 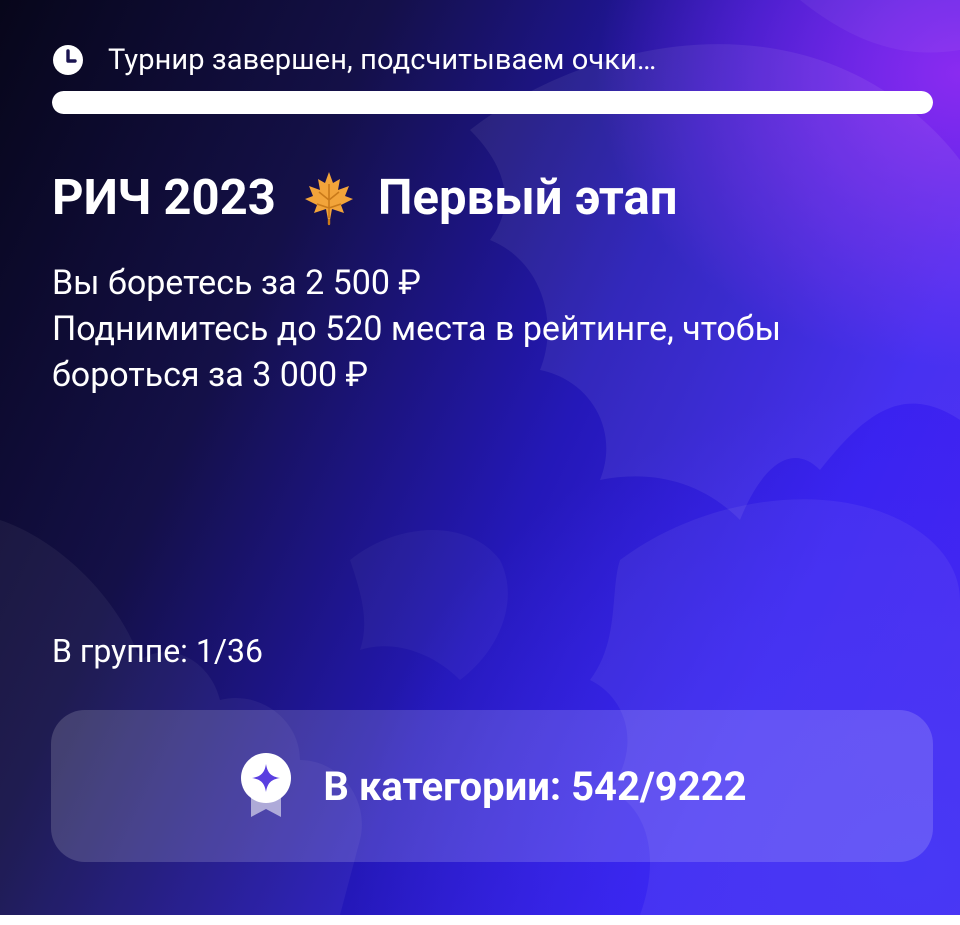 I want to click on group-rank: В группе: 1/36, so click(x=157, y=651).